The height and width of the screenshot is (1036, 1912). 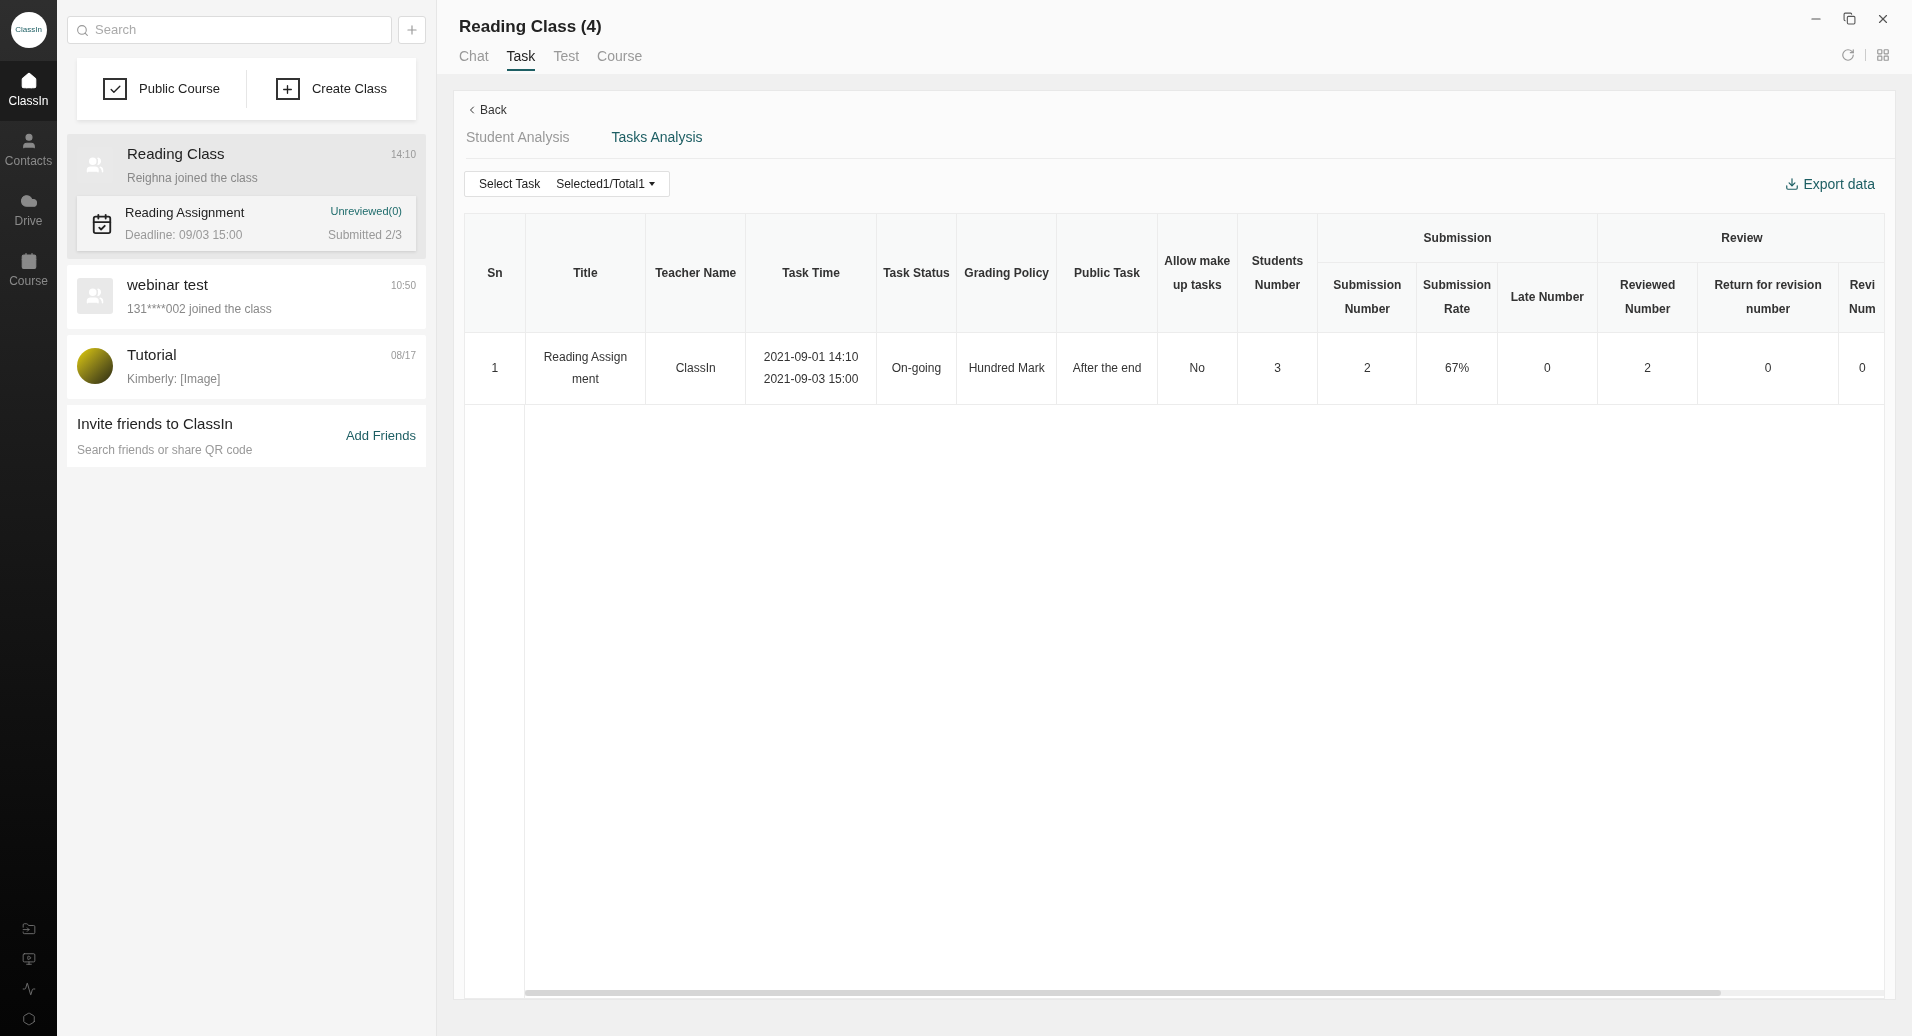 I want to click on app-logo: ClassIn, so click(x=28, y=30).